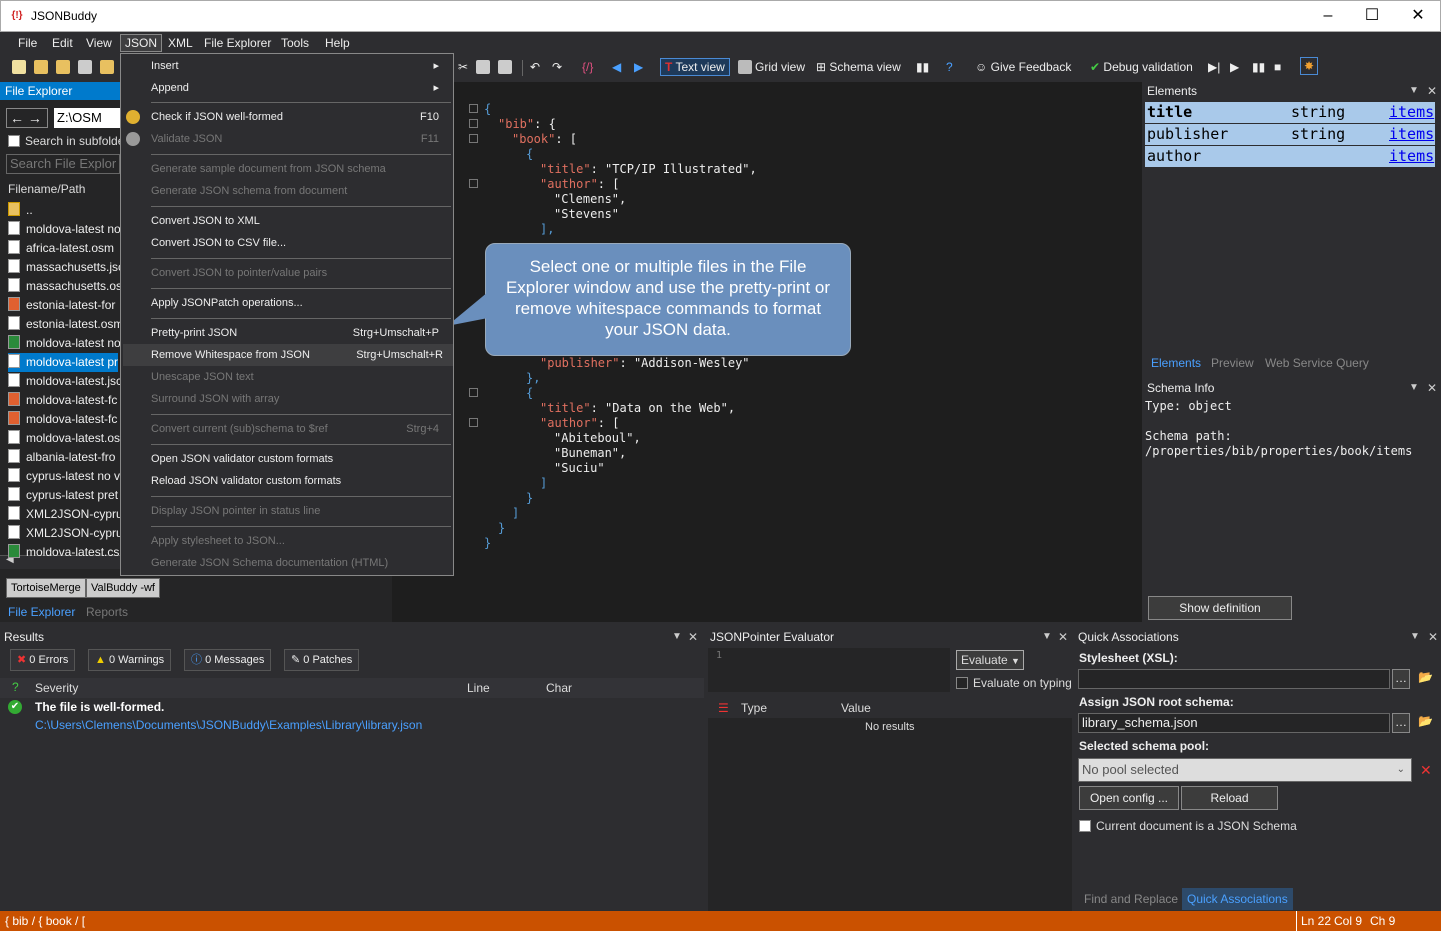 This screenshot has height=931, width=1441. What do you see at coordinates (61, 248) in the screenshot?
I see `file-list-item: africa-latest.osm` at bounding box center [61, 248].